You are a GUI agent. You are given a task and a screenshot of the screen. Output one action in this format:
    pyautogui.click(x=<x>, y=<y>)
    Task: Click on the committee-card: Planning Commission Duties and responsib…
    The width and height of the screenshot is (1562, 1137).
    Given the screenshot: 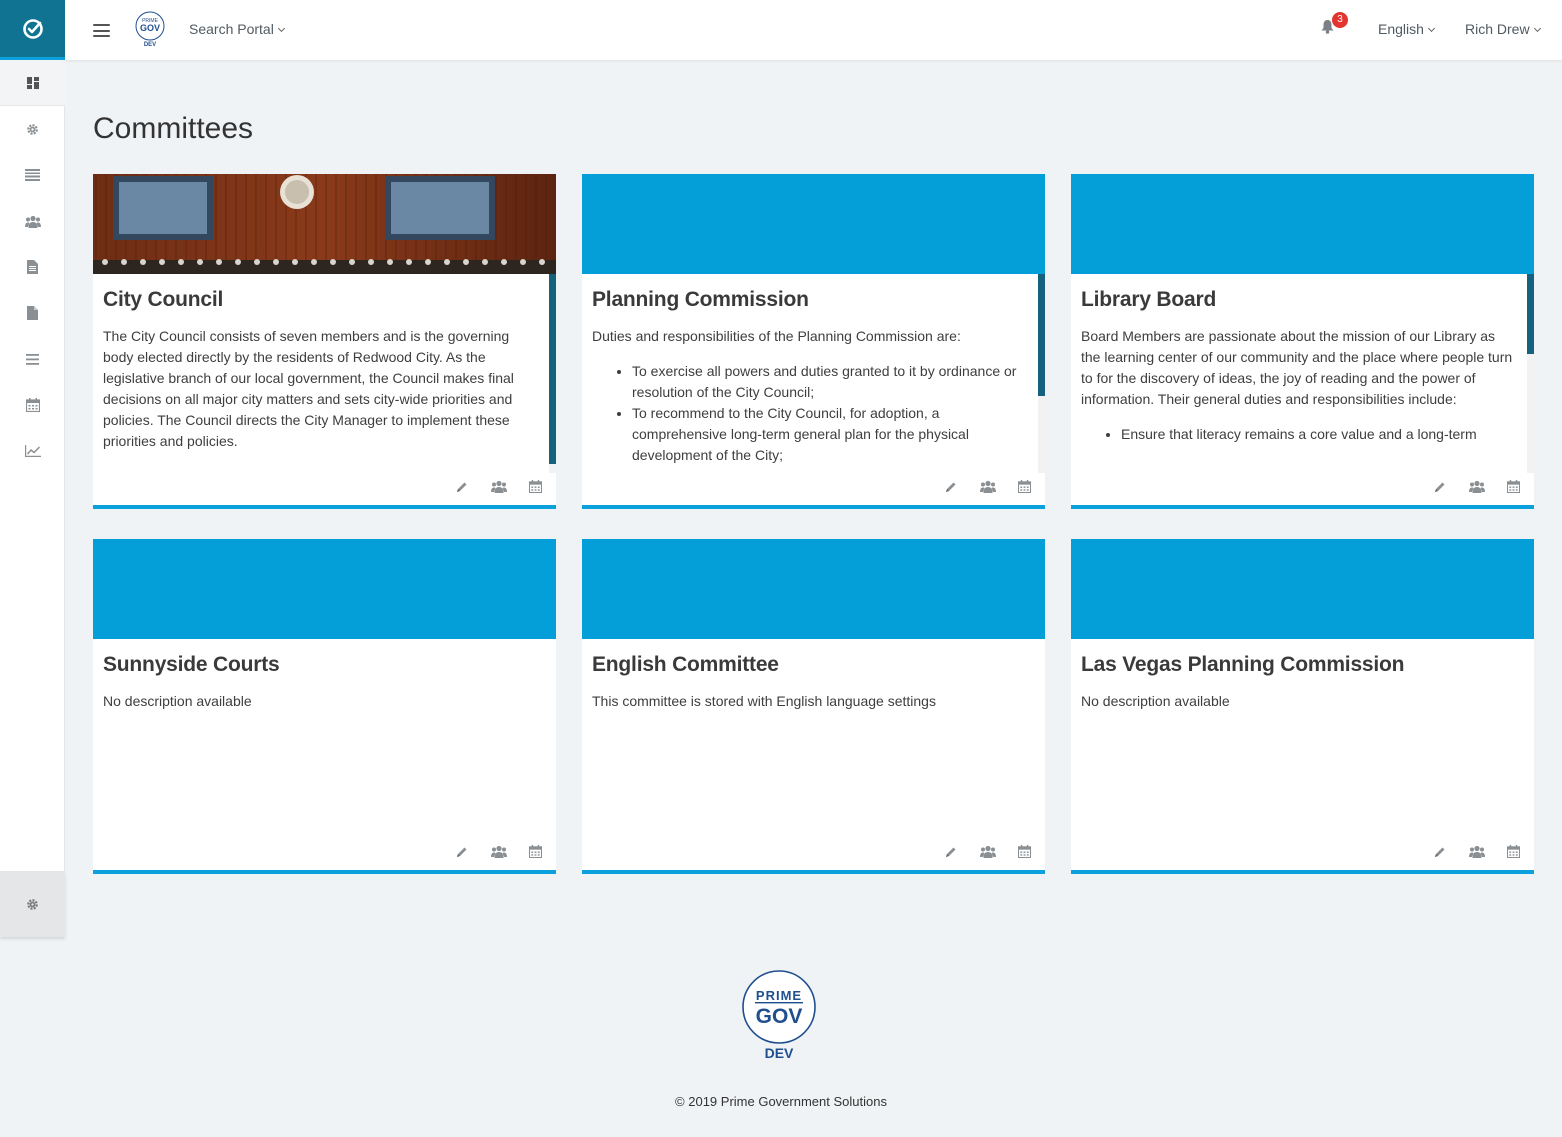 What is the action you would take?
    pyautogui.click(x=813, y=341)
    